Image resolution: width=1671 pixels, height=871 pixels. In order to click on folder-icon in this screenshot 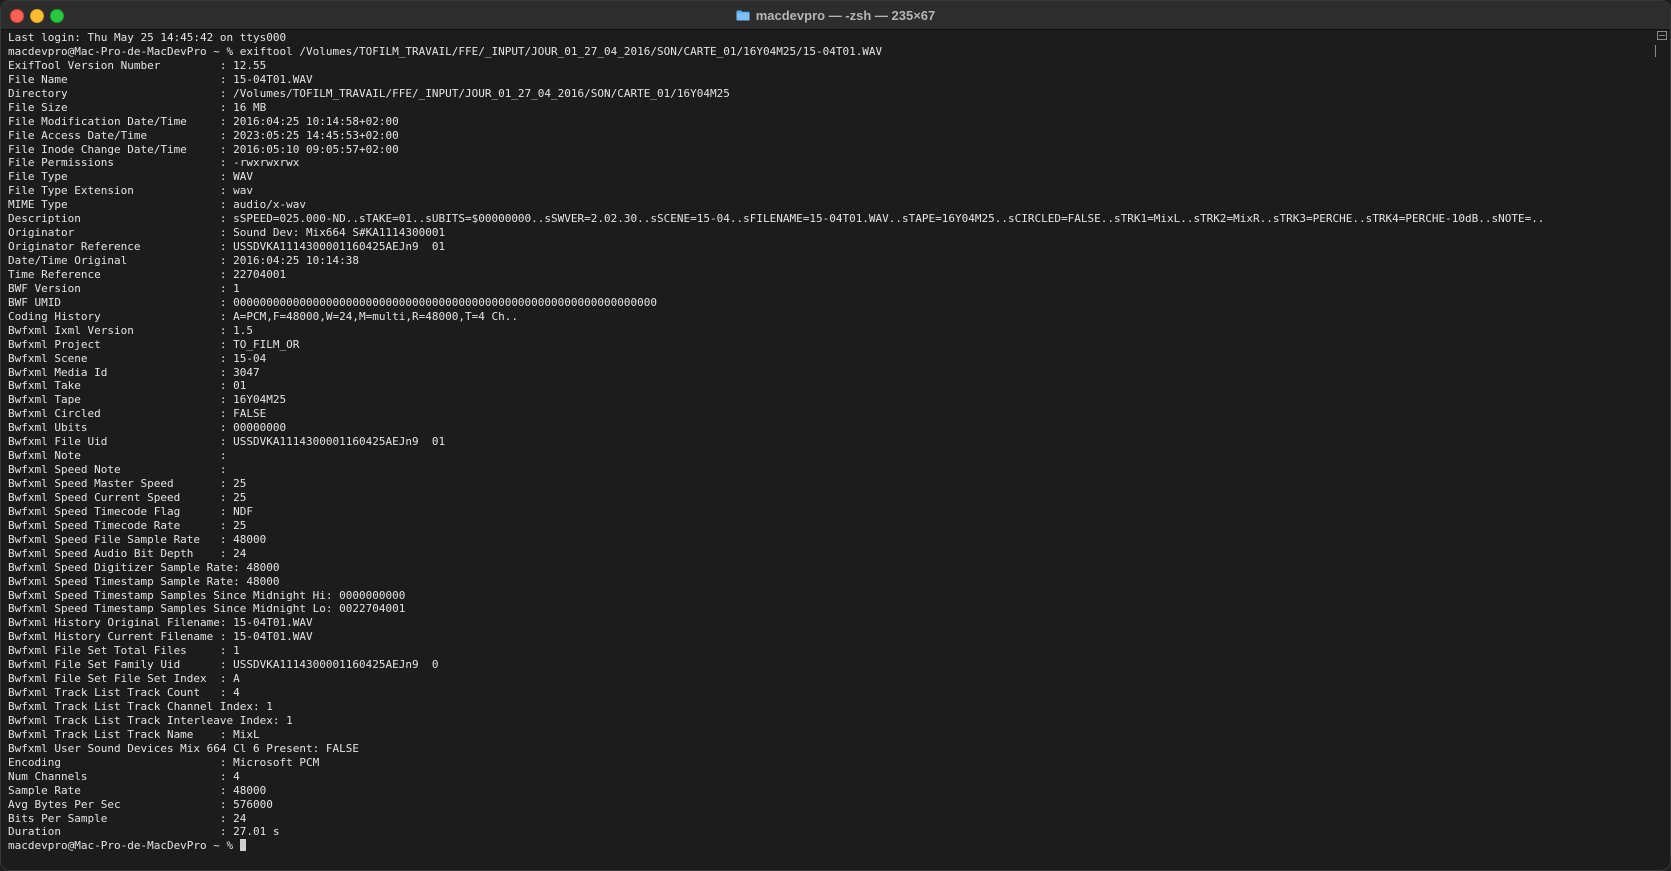, I will do `click(743, 15)`.